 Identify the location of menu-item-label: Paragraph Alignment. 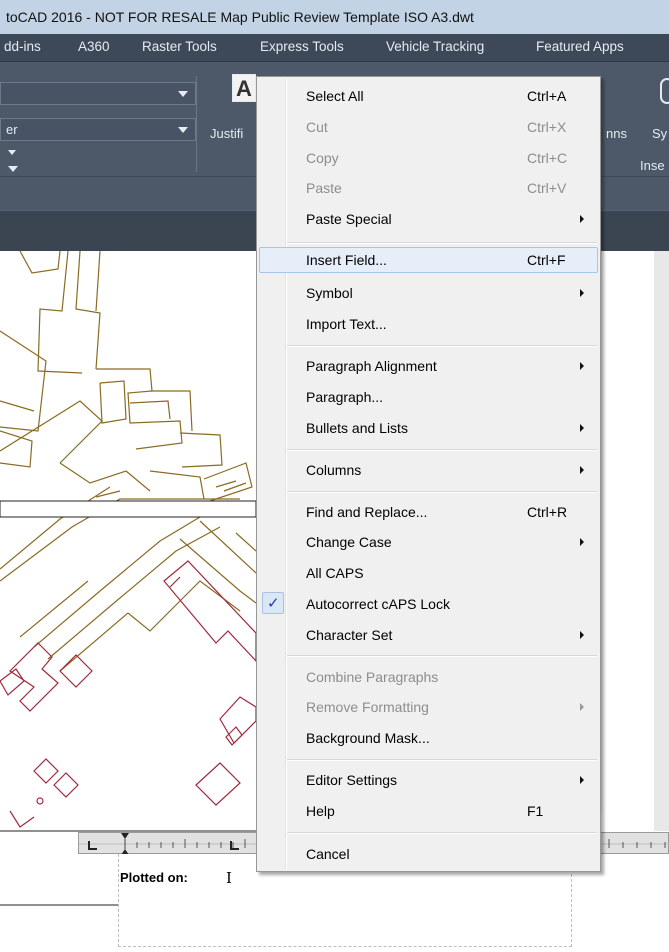
(371, 366).